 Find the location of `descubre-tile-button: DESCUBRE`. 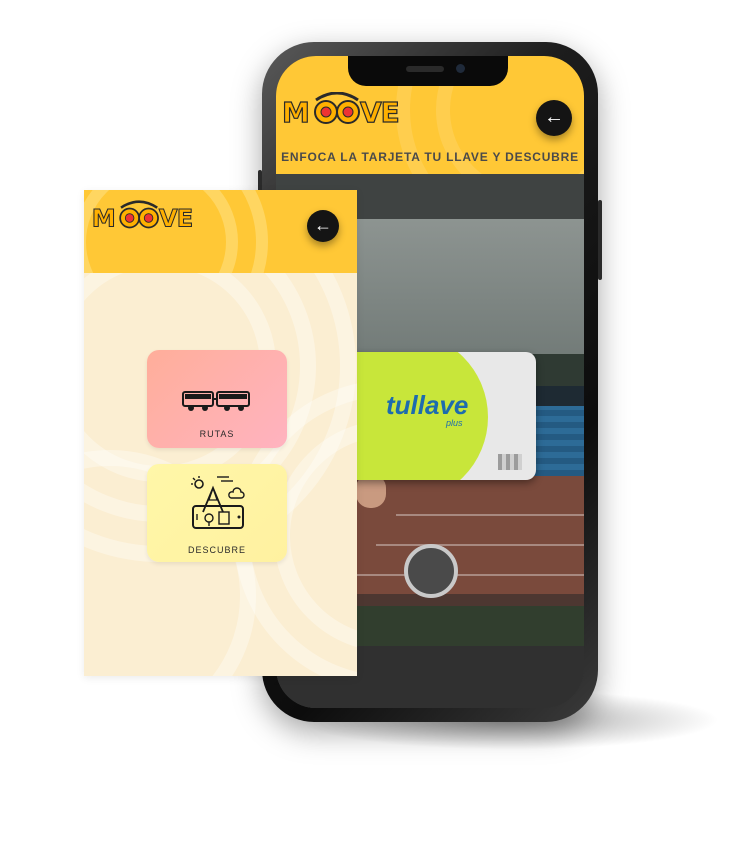

descubre-tile-button: DESCUBRE is located at coordinates (217, 513).